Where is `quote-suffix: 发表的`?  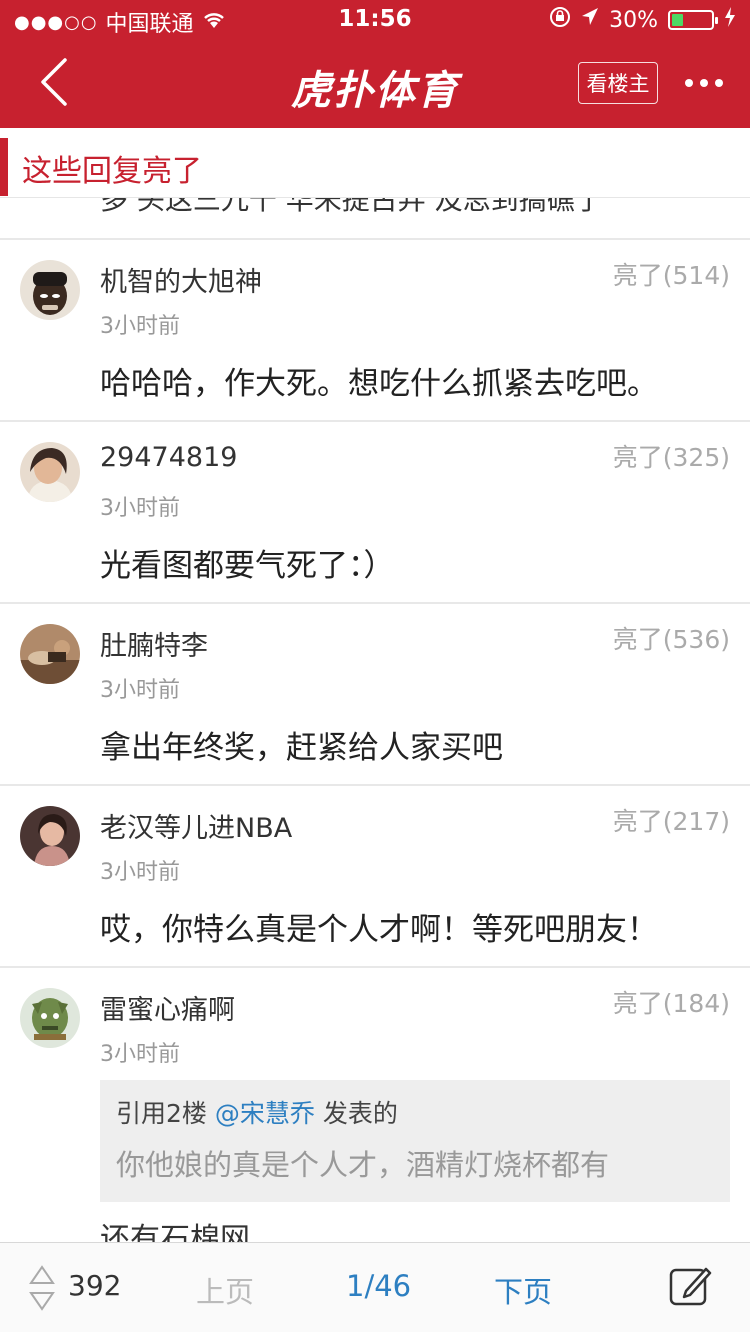 quote-suffix: 发表的 is located at coordinates (356, 1113).